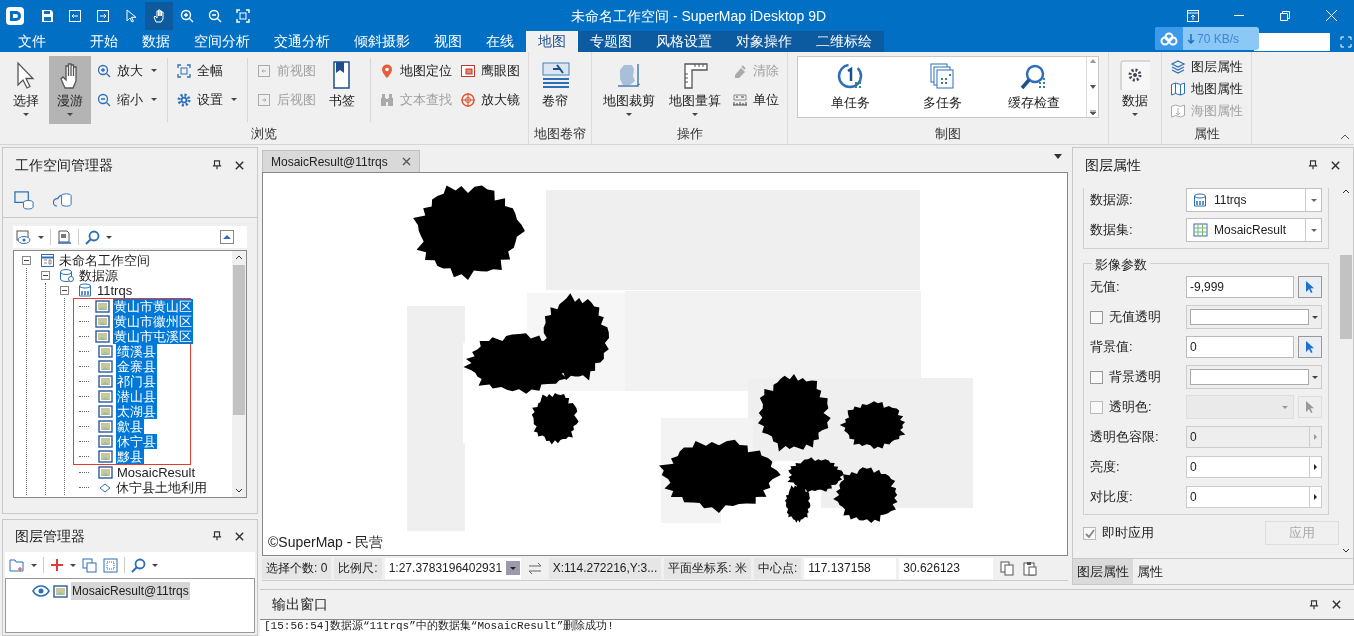 Image resolution: width=1354 pixels, height=636 pixels. What do you see at coordinates (302, 41) in the screenshot?
I see `menu-tab: 交通分析` at bounding box center [302, 41].